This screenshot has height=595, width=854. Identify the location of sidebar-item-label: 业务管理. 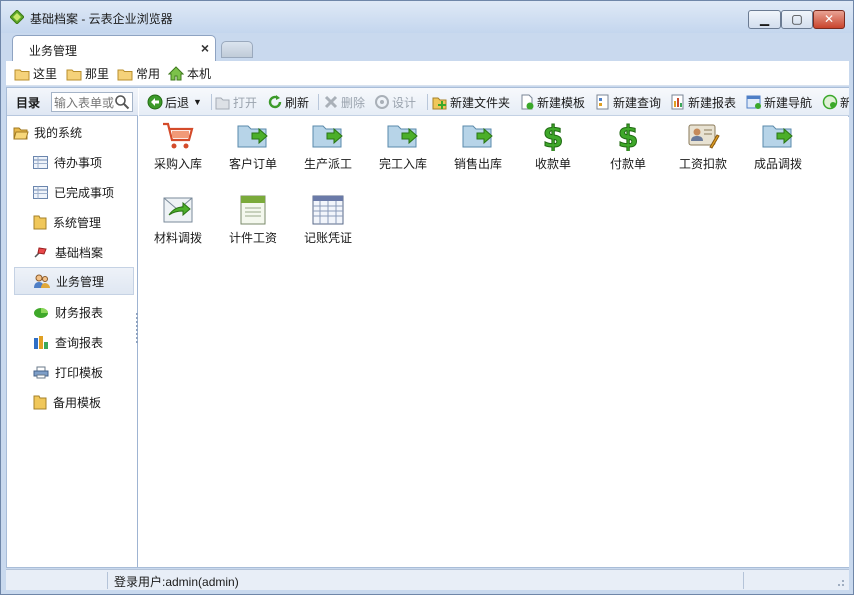
(80, 281).